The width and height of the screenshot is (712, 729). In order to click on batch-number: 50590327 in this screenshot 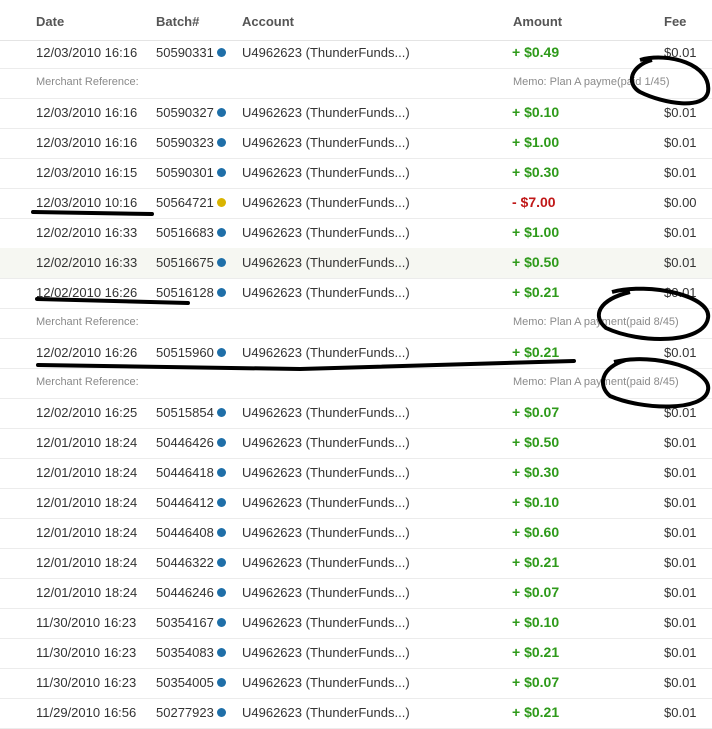, I will do `click(185, 112)`.